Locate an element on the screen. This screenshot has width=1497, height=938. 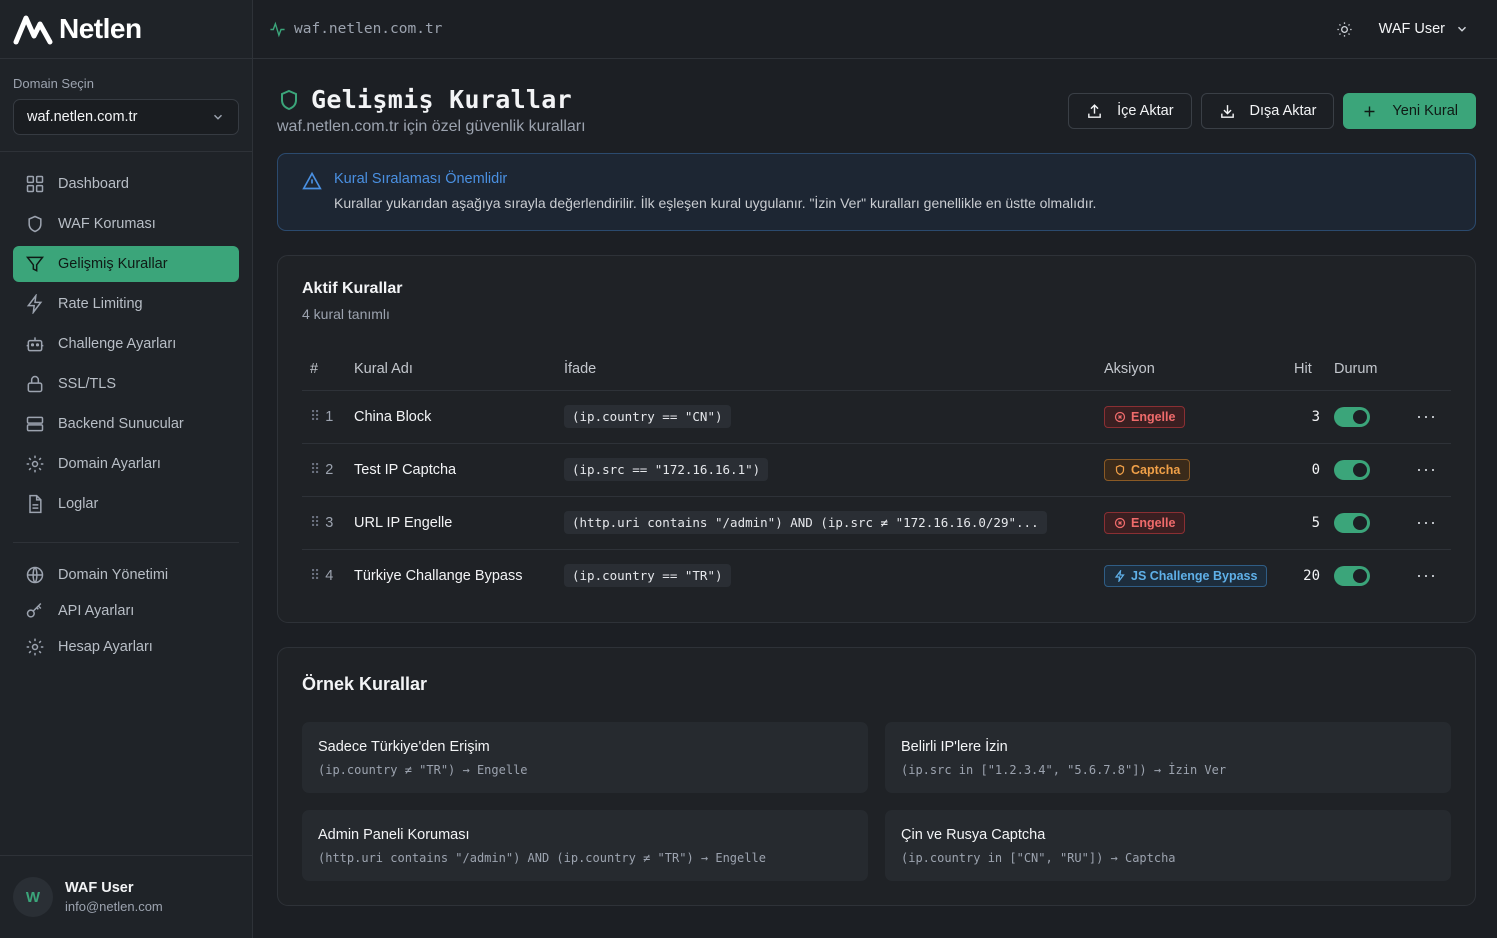
sidebar-item-label: Challenge Ayarları is located at coordinates (117, 344).